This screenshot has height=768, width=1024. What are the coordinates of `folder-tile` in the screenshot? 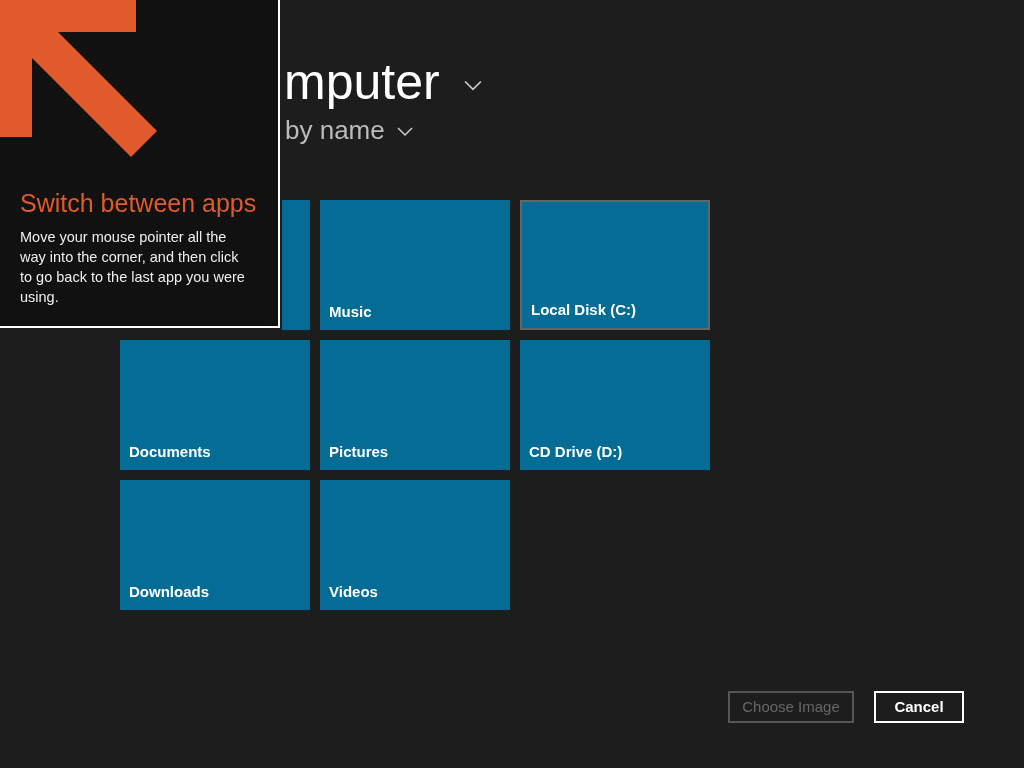 It's located at (296, 265).